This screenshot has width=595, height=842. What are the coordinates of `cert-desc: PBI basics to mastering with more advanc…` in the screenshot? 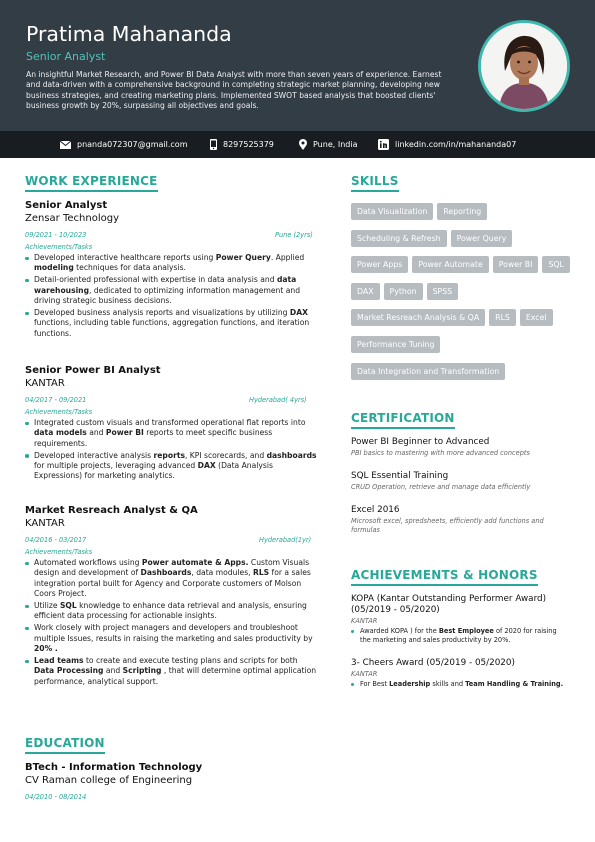 It's located at (440, 453).